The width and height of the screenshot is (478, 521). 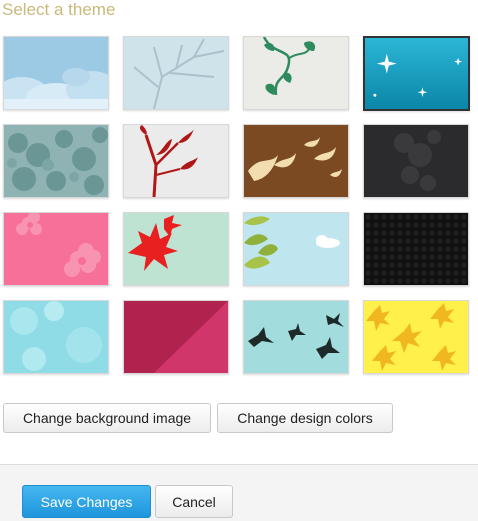 I want to click on black-hexagons-thumbnail, so click(x=416, y=249).